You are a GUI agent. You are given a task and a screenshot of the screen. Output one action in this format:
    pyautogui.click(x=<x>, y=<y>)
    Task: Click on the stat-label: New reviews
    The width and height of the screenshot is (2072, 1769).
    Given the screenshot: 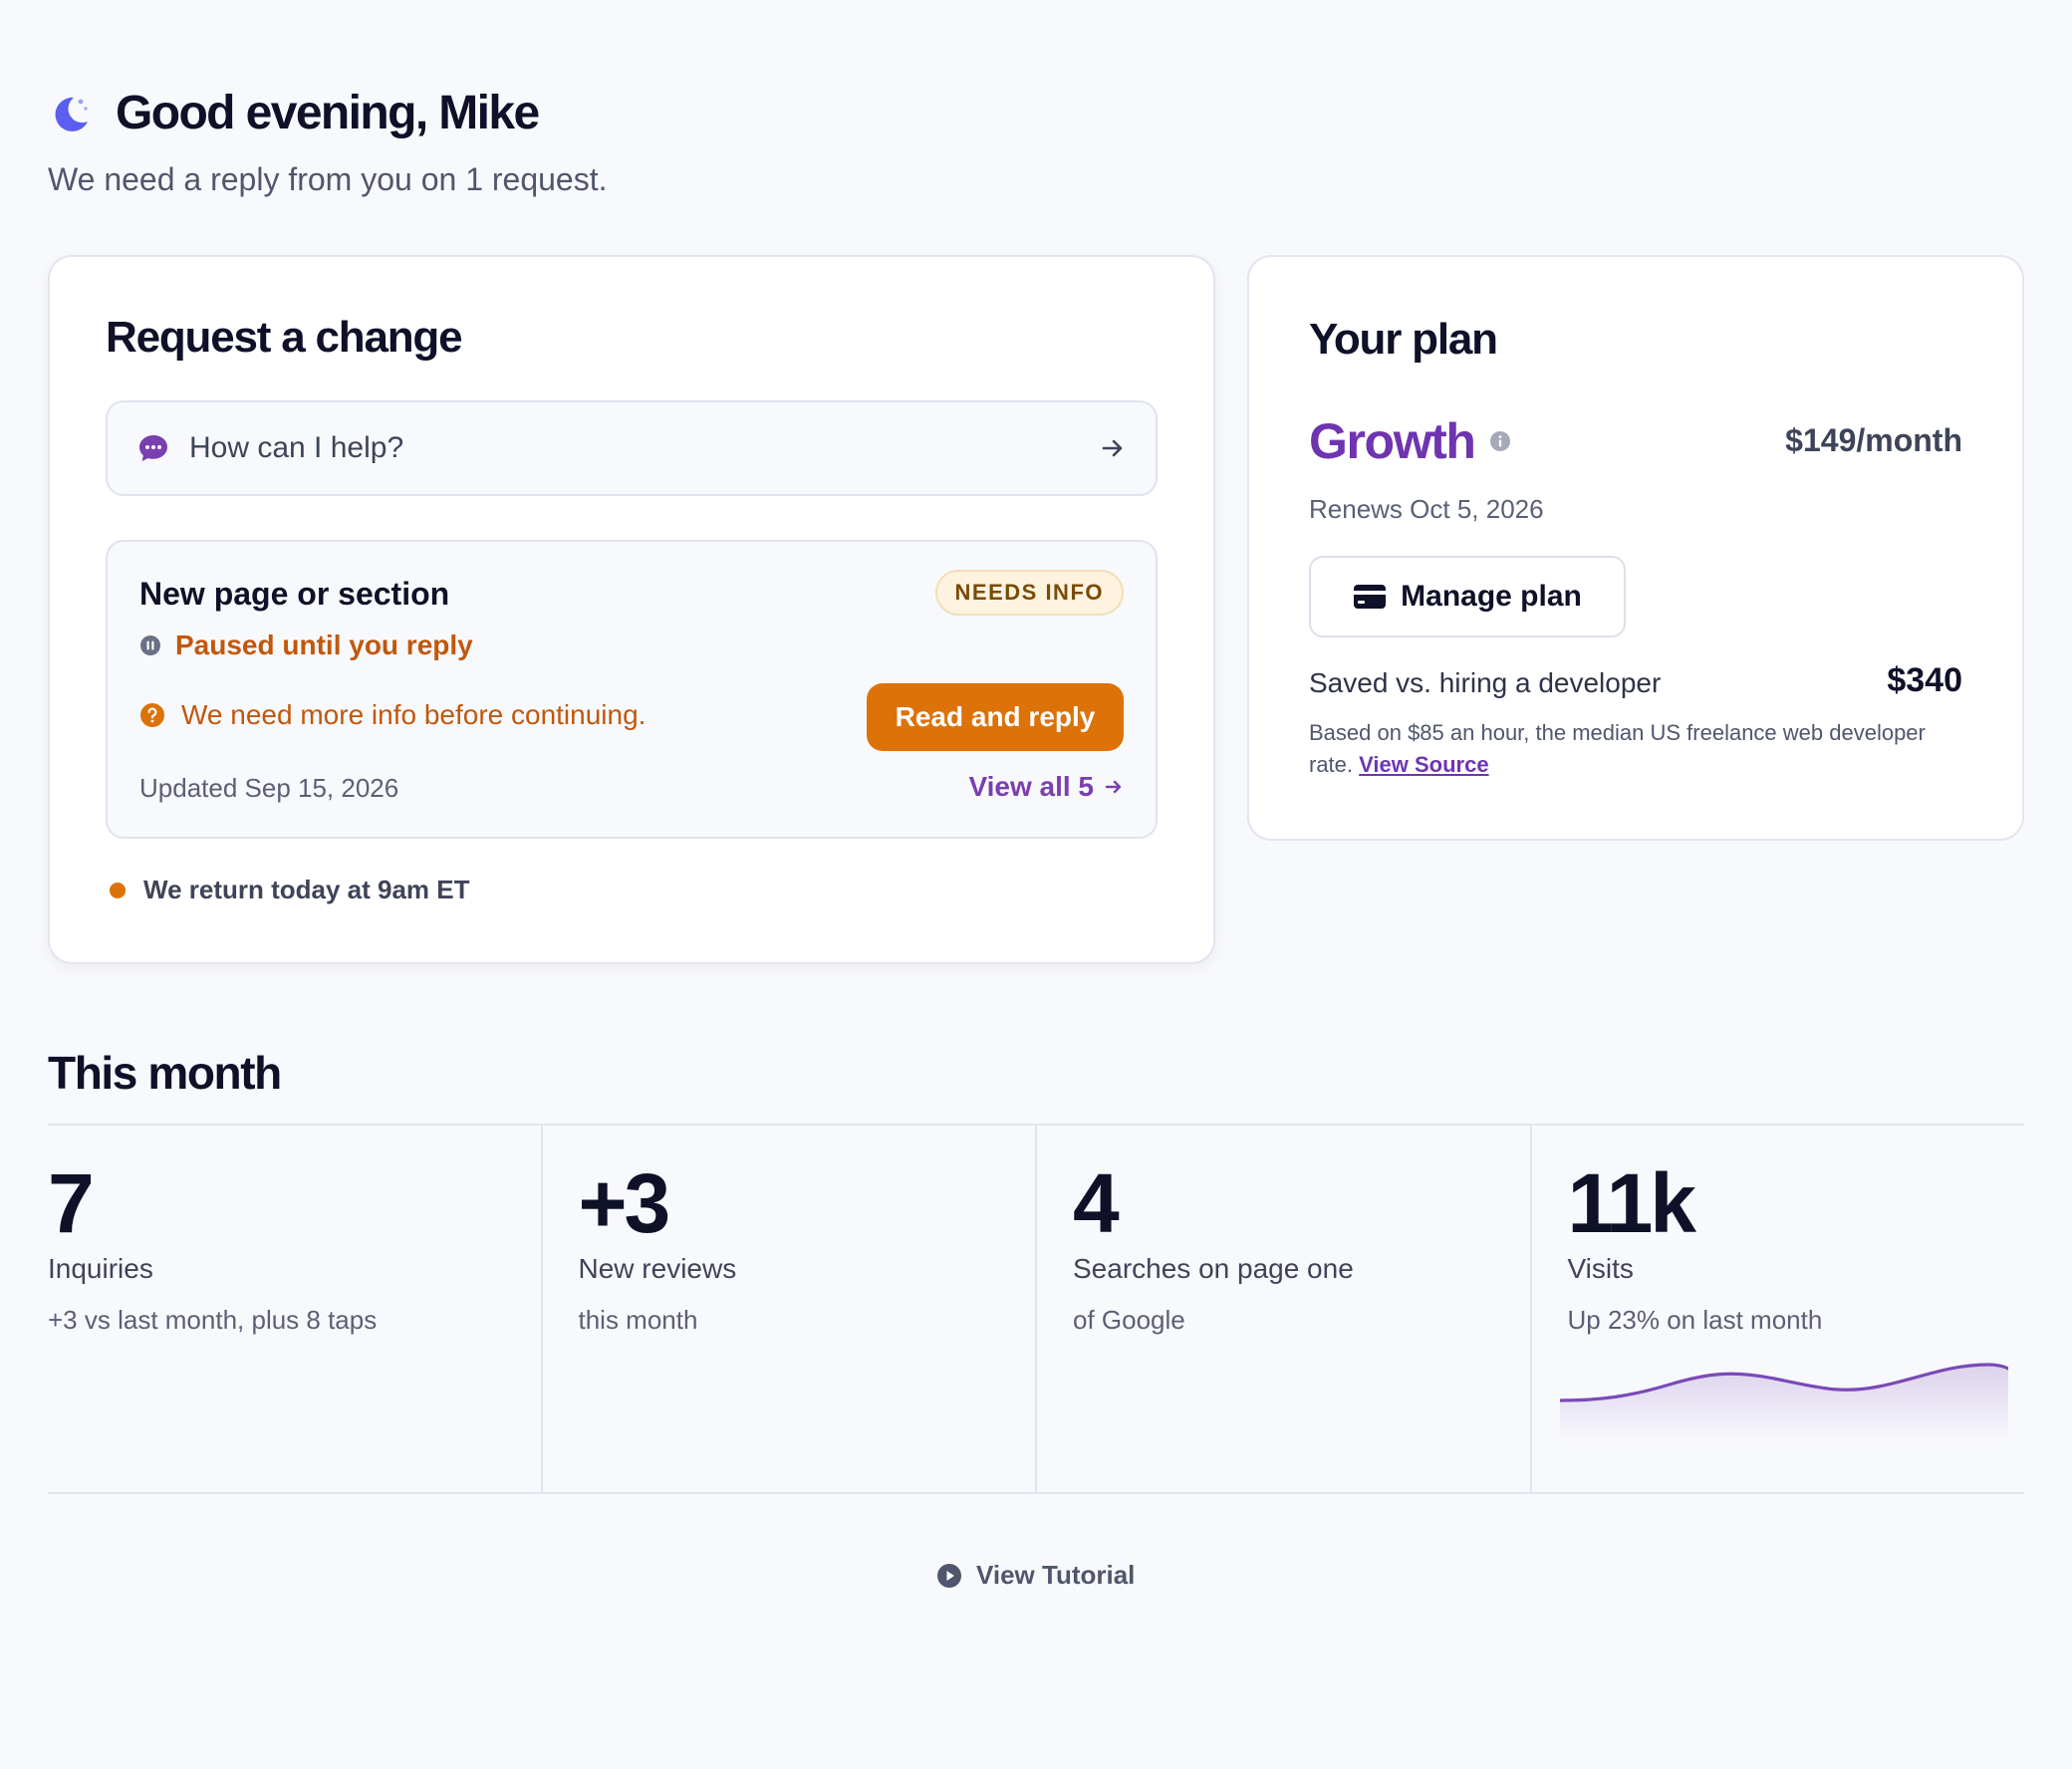 What is the action you would take?
    pyautogui.click(x=657, y=1268)
    